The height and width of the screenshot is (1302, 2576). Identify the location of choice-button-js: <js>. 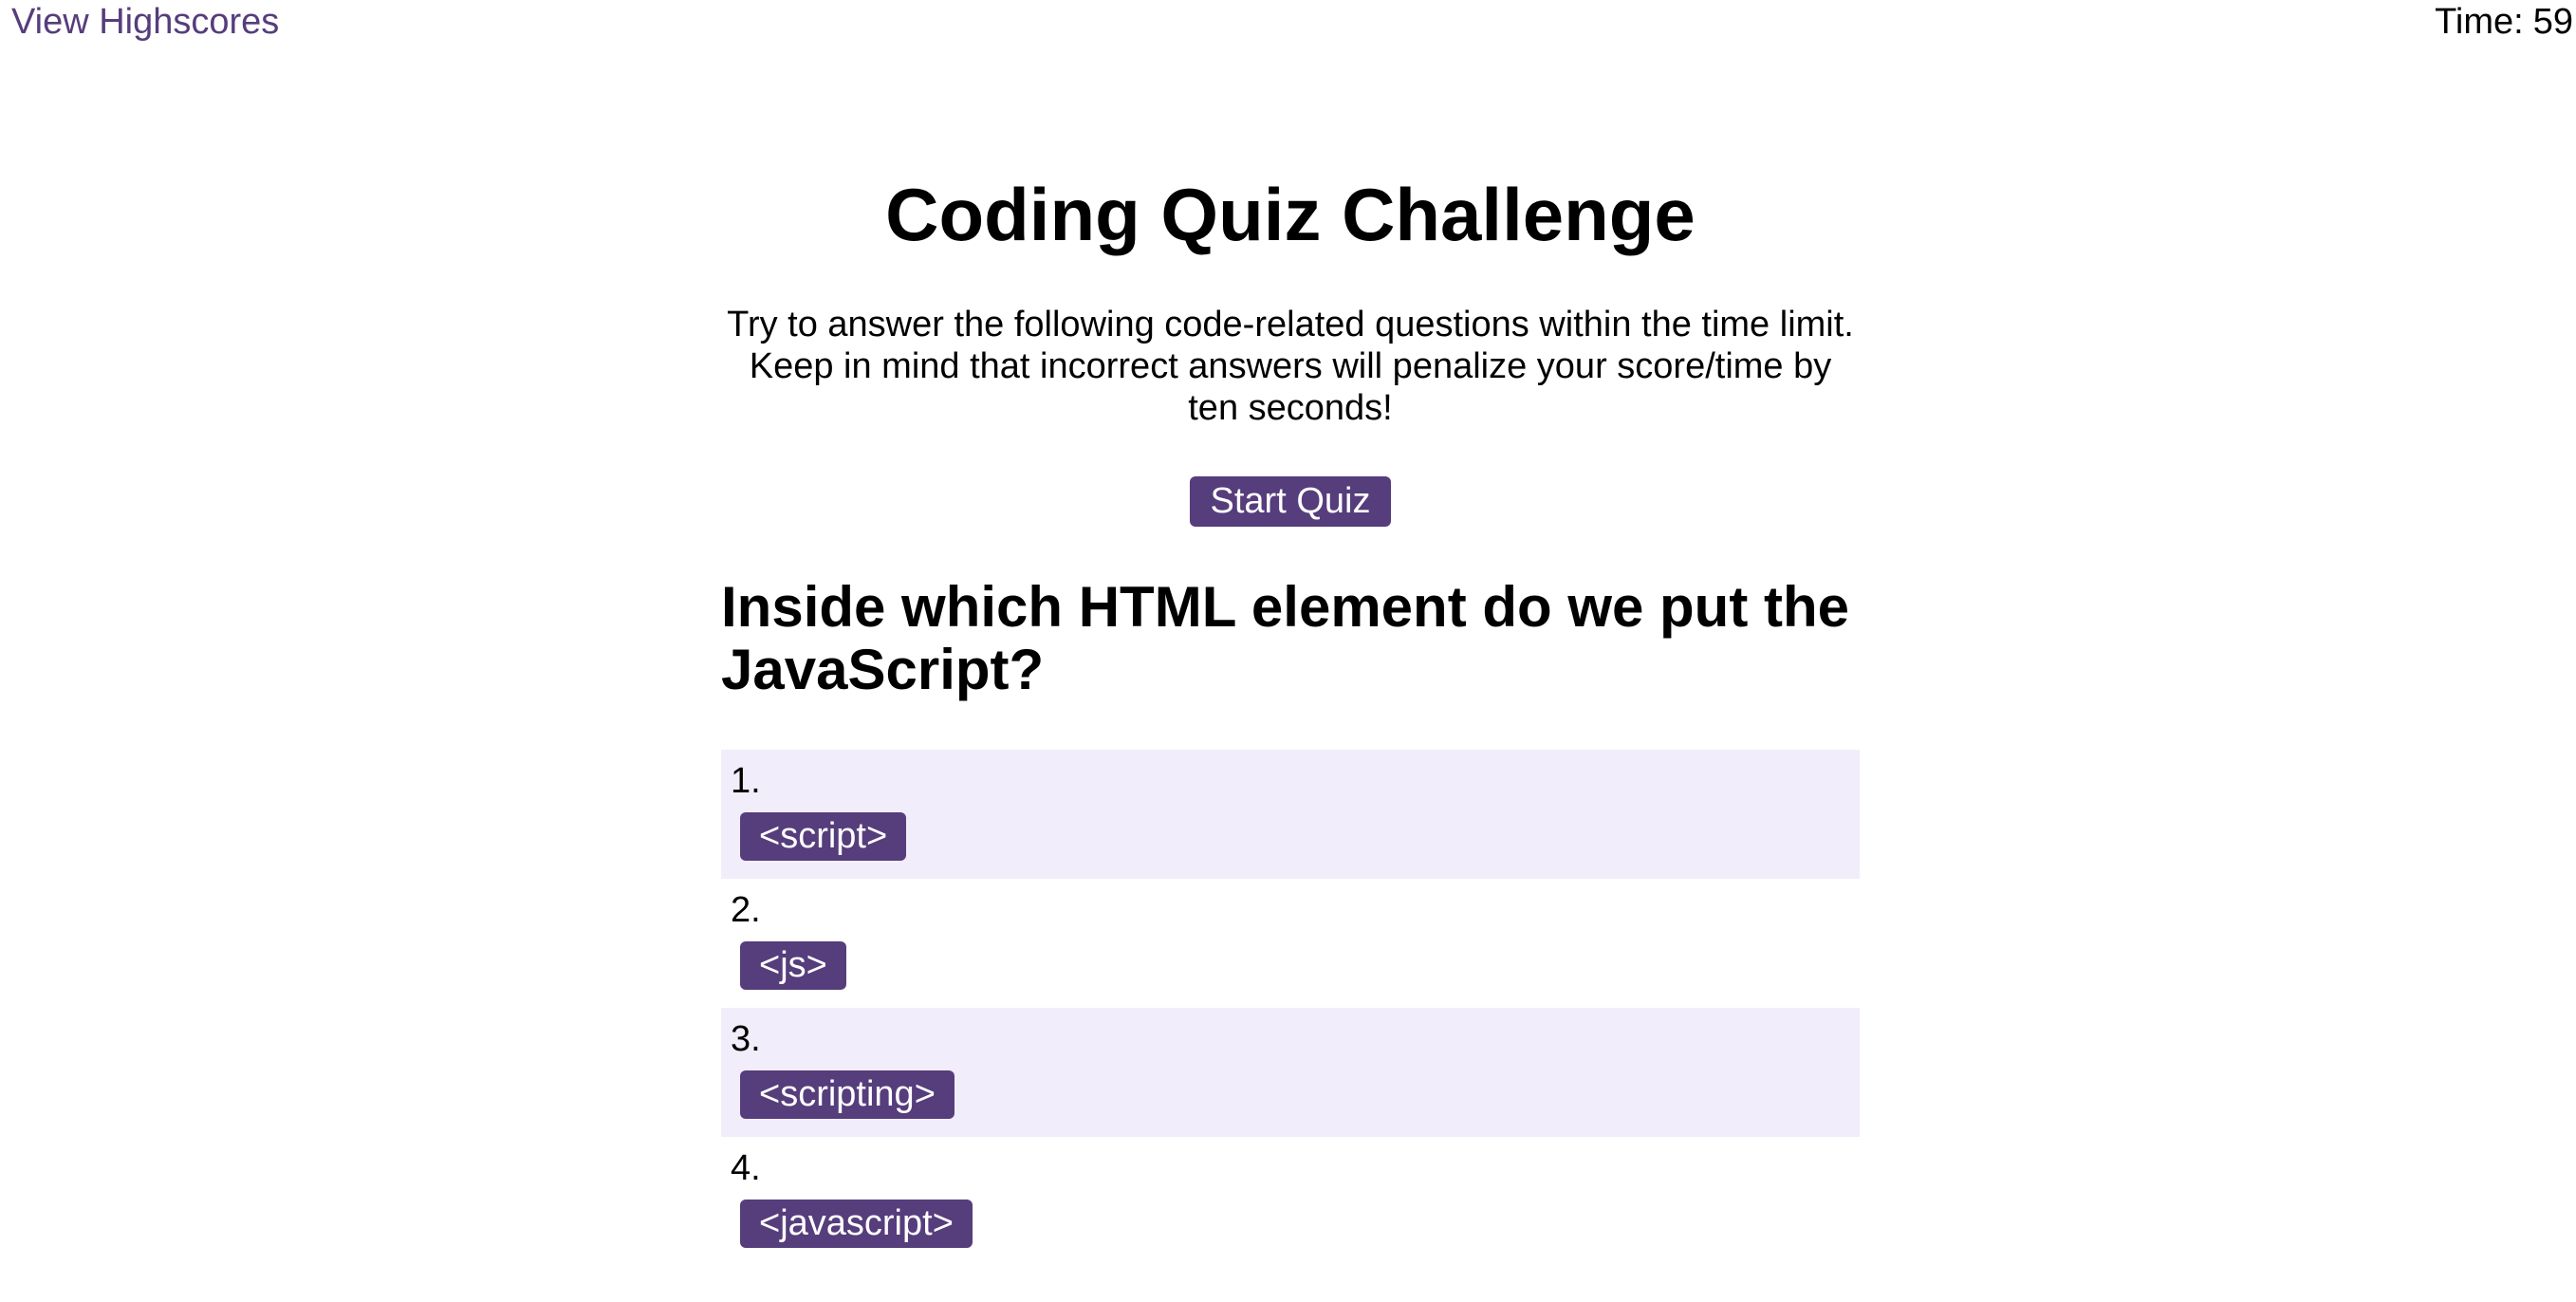
(793, 965).